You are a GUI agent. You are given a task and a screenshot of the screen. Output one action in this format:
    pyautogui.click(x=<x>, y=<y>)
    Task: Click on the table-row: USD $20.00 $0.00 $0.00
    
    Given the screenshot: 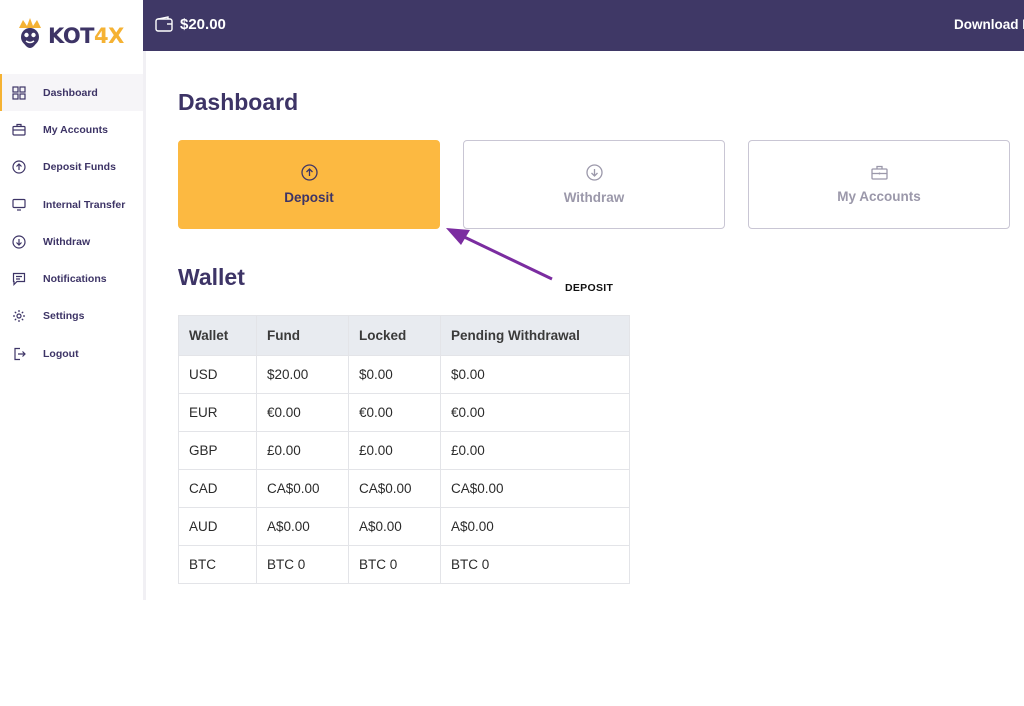 What is the action you would take?
    pyautogui.click(x=404, y=374)
    